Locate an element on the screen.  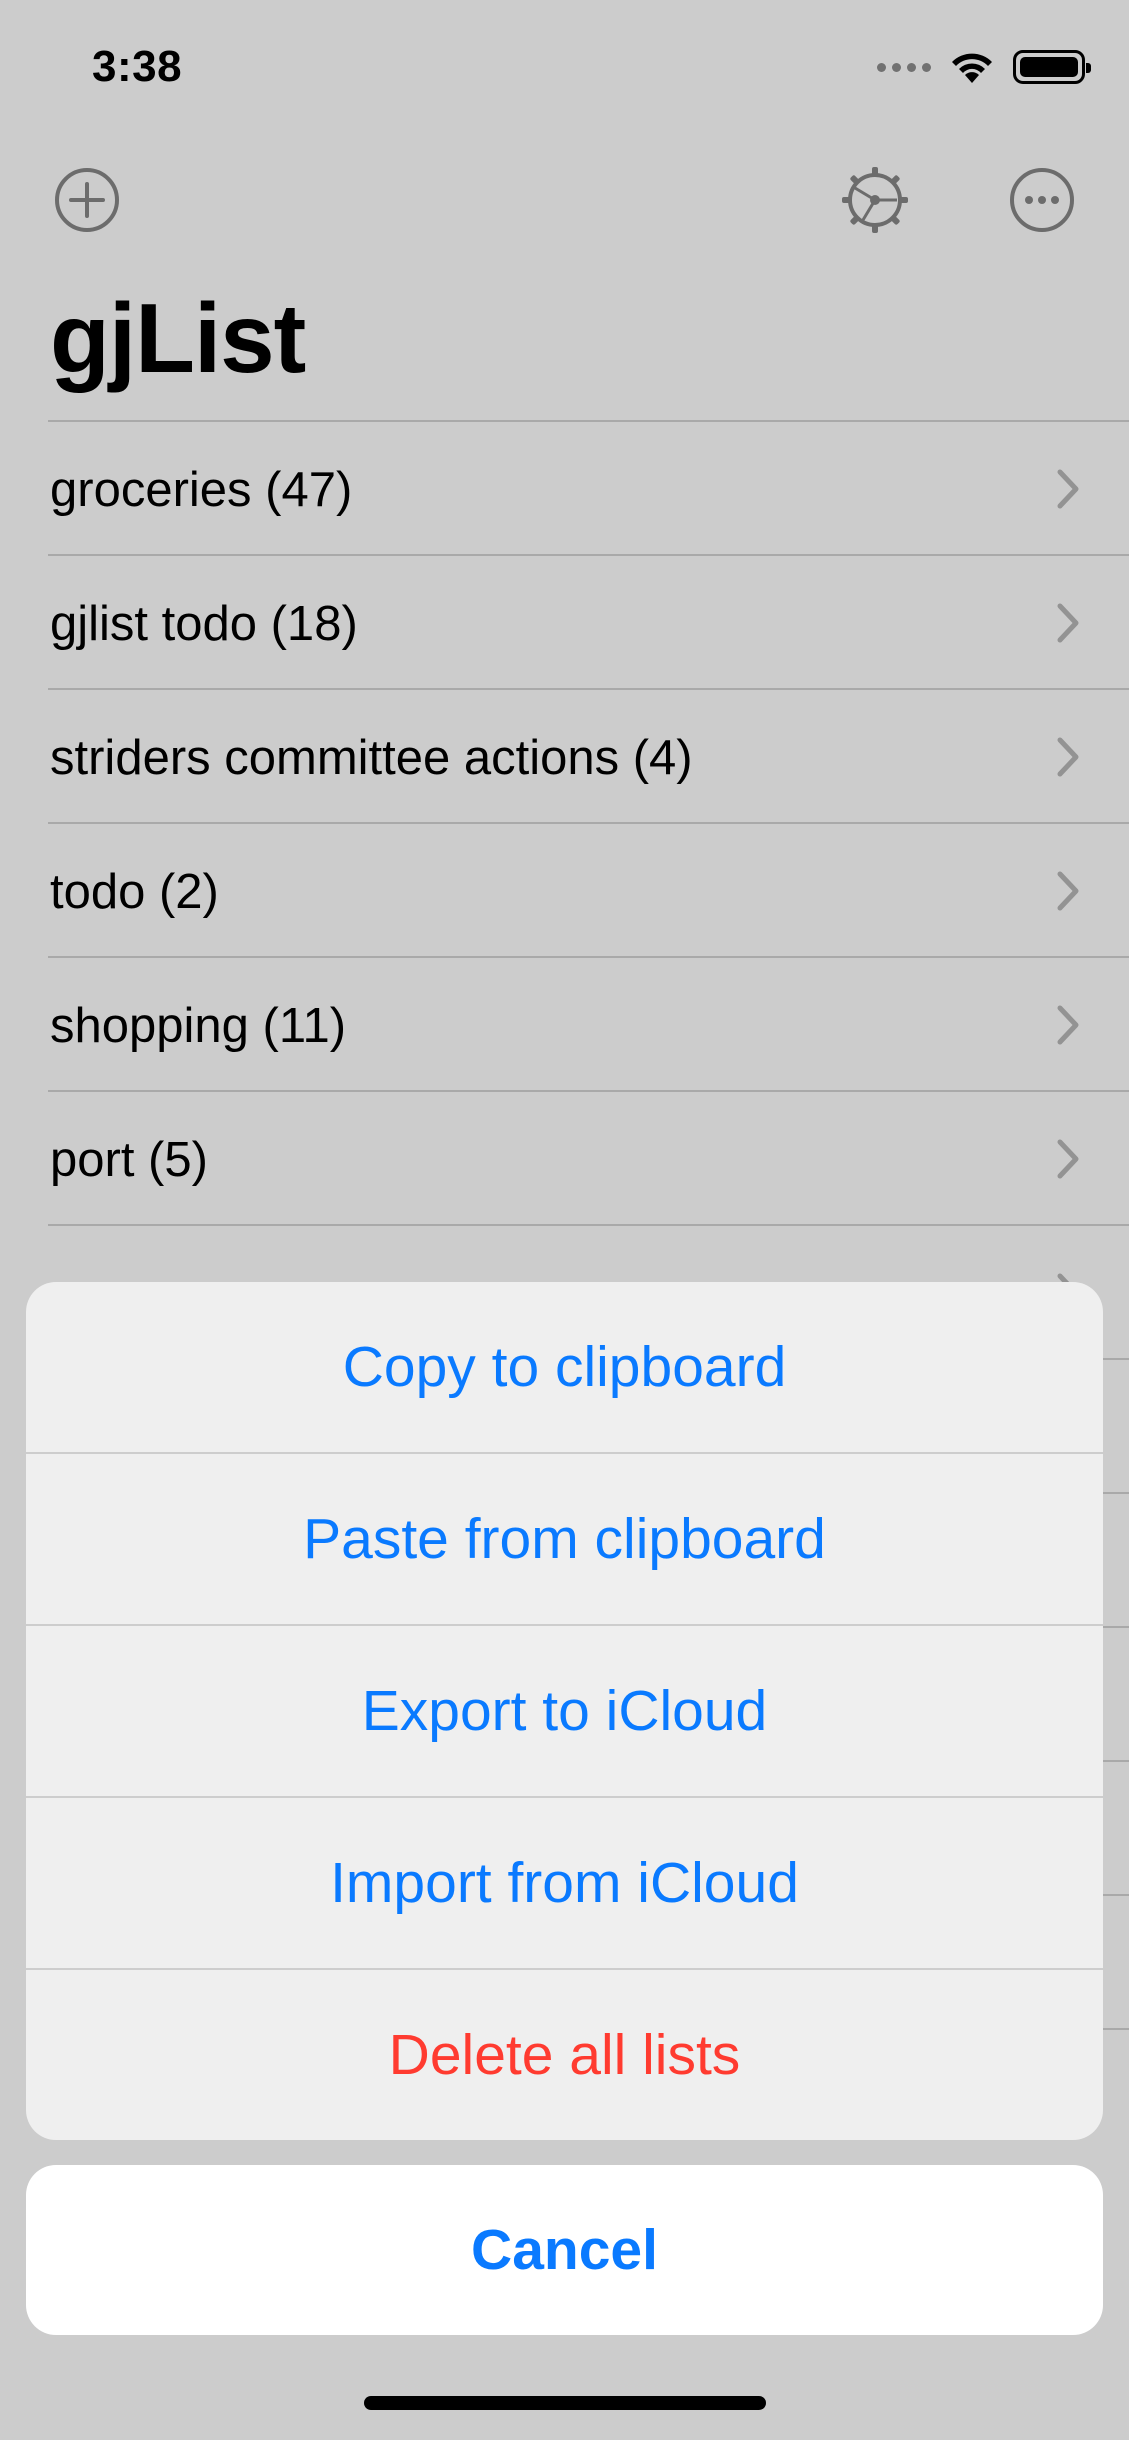
import-from-icloud-button: Import from iCloud is located at coordinates (564, 1884).